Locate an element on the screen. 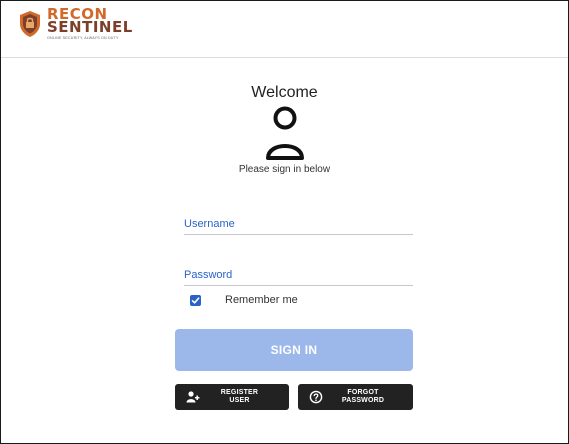  remember-me-label: Remember me is located at coordinates (261, 300).